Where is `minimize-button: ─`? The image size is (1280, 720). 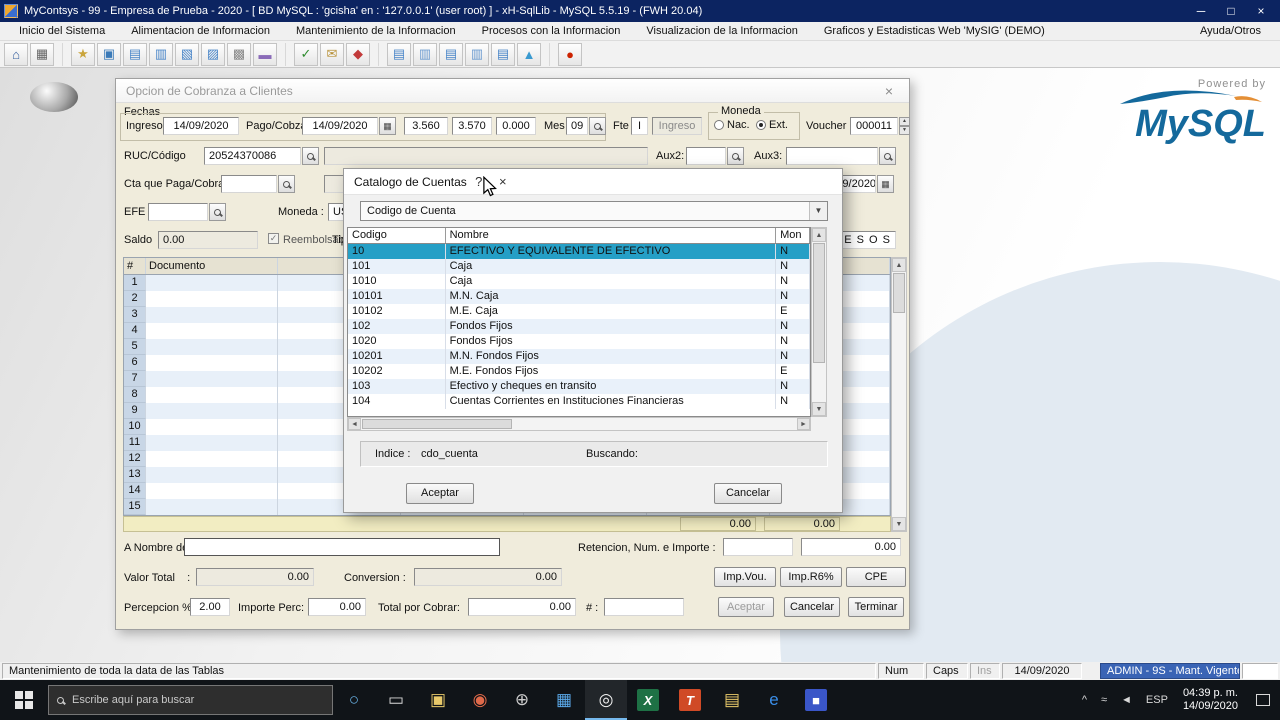 minimize-button: ─ is located at coordinates (1201, 11).